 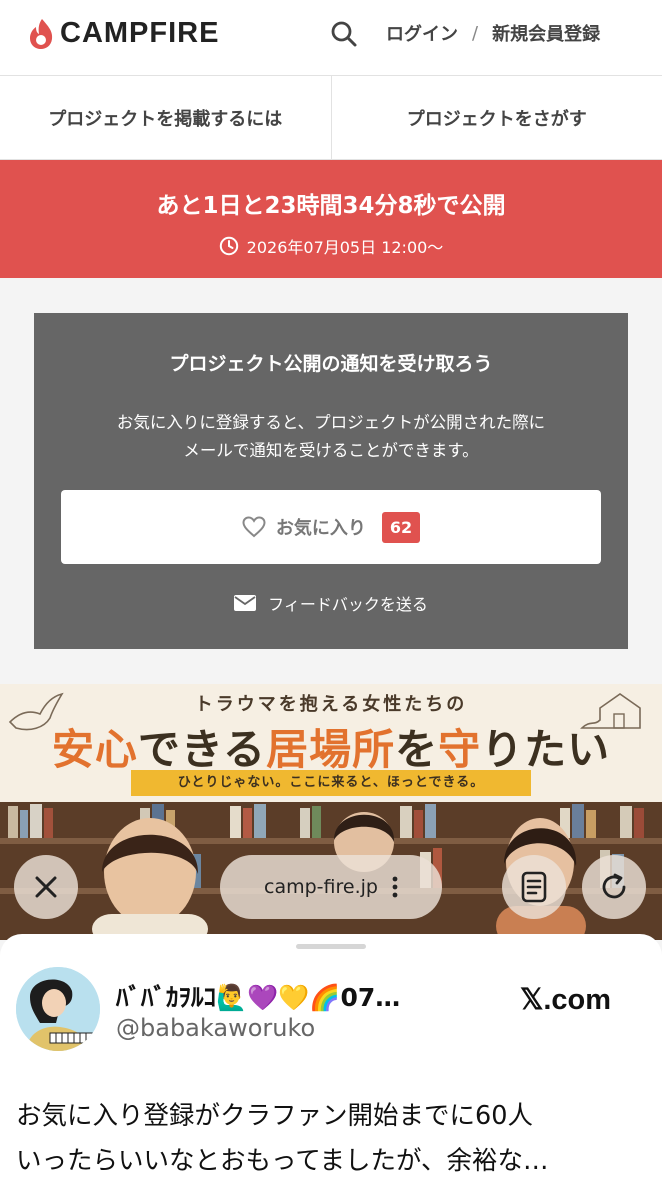 I want to click on countdown-text: あと1日と23時間34分8秒で公開, so click(x=331, y=206).